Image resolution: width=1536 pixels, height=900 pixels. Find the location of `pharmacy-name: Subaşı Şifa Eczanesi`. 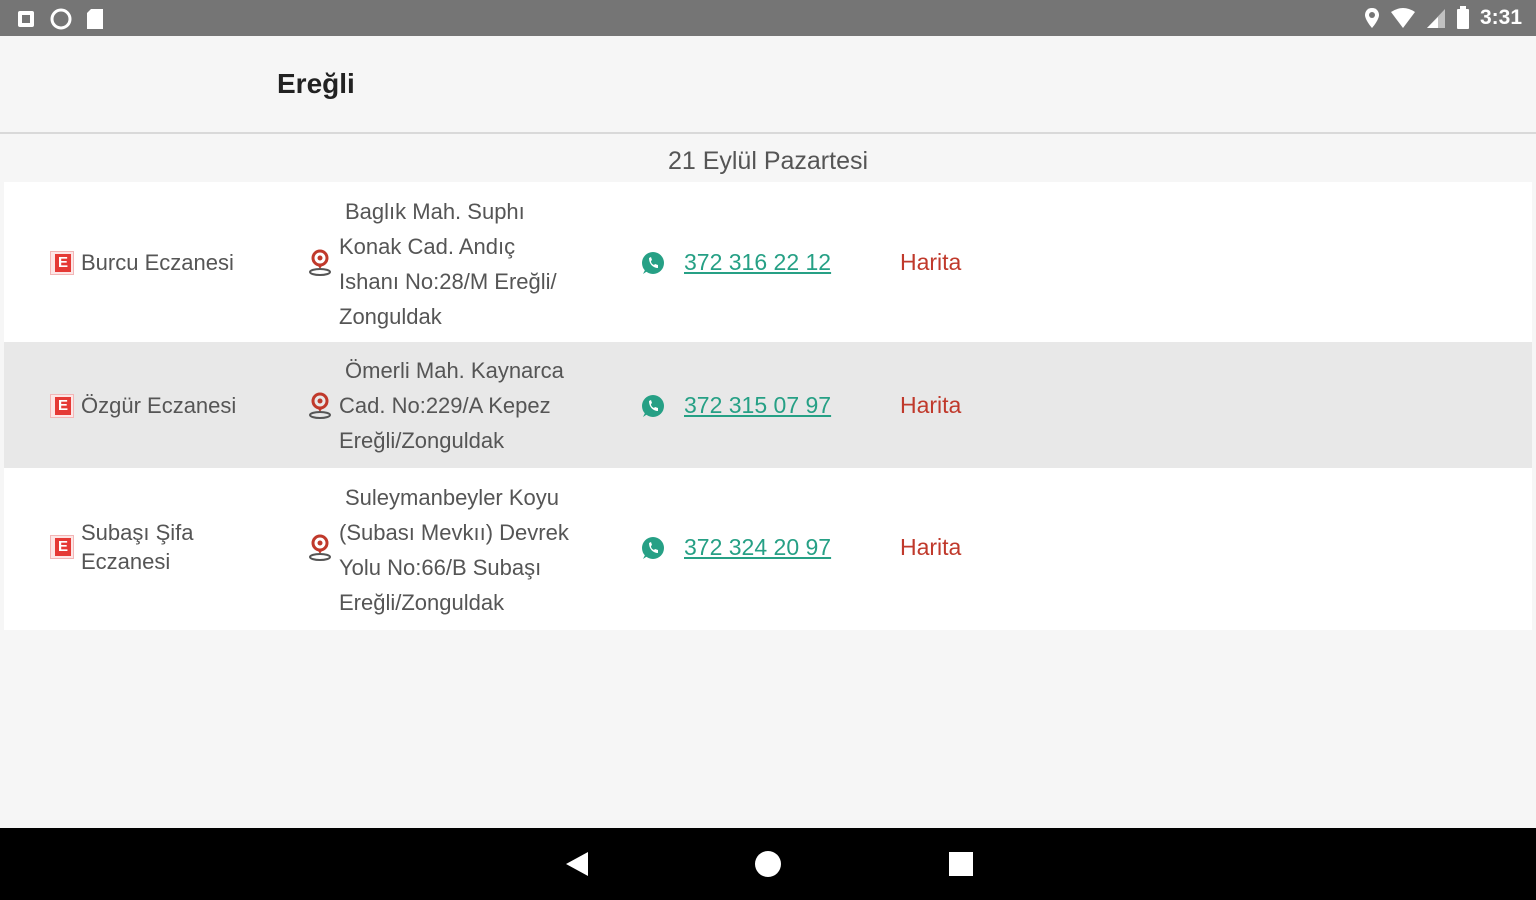

pharmacy-name: Subaşı Şifa Eczanesi is located at coordinates (137, 547).